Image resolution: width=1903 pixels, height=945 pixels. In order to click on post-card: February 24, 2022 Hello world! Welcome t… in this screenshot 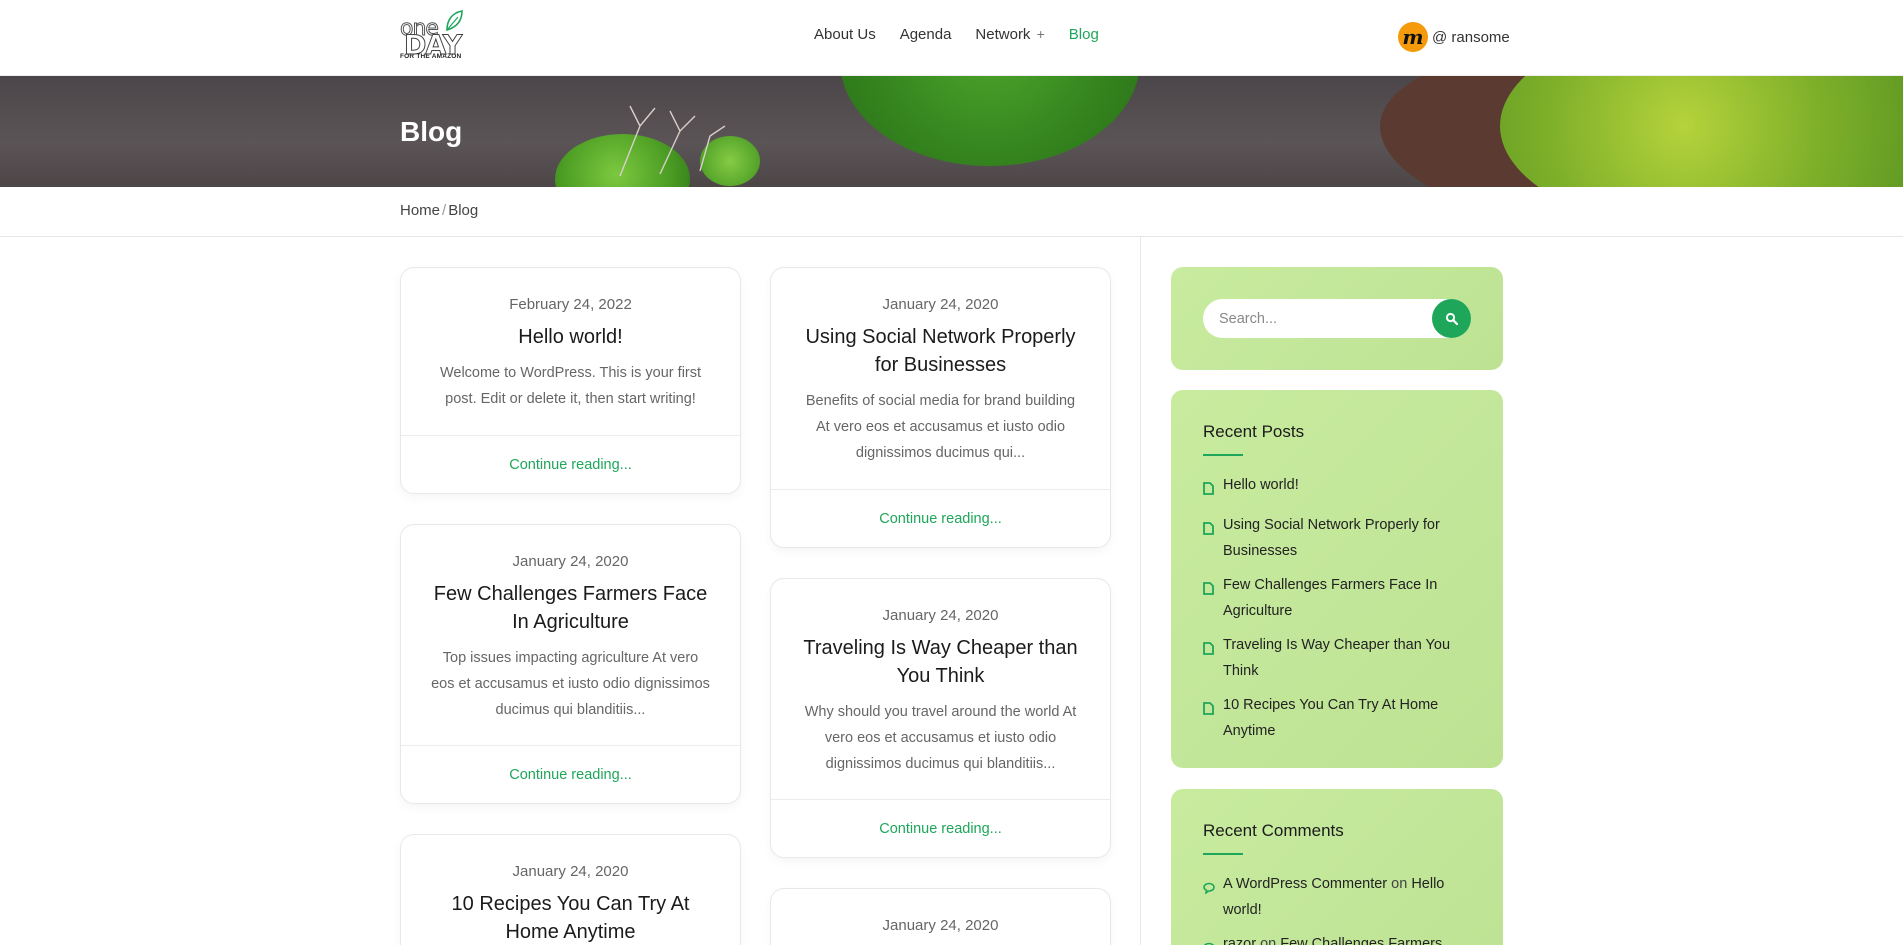, I will do `click(570, 380)`.